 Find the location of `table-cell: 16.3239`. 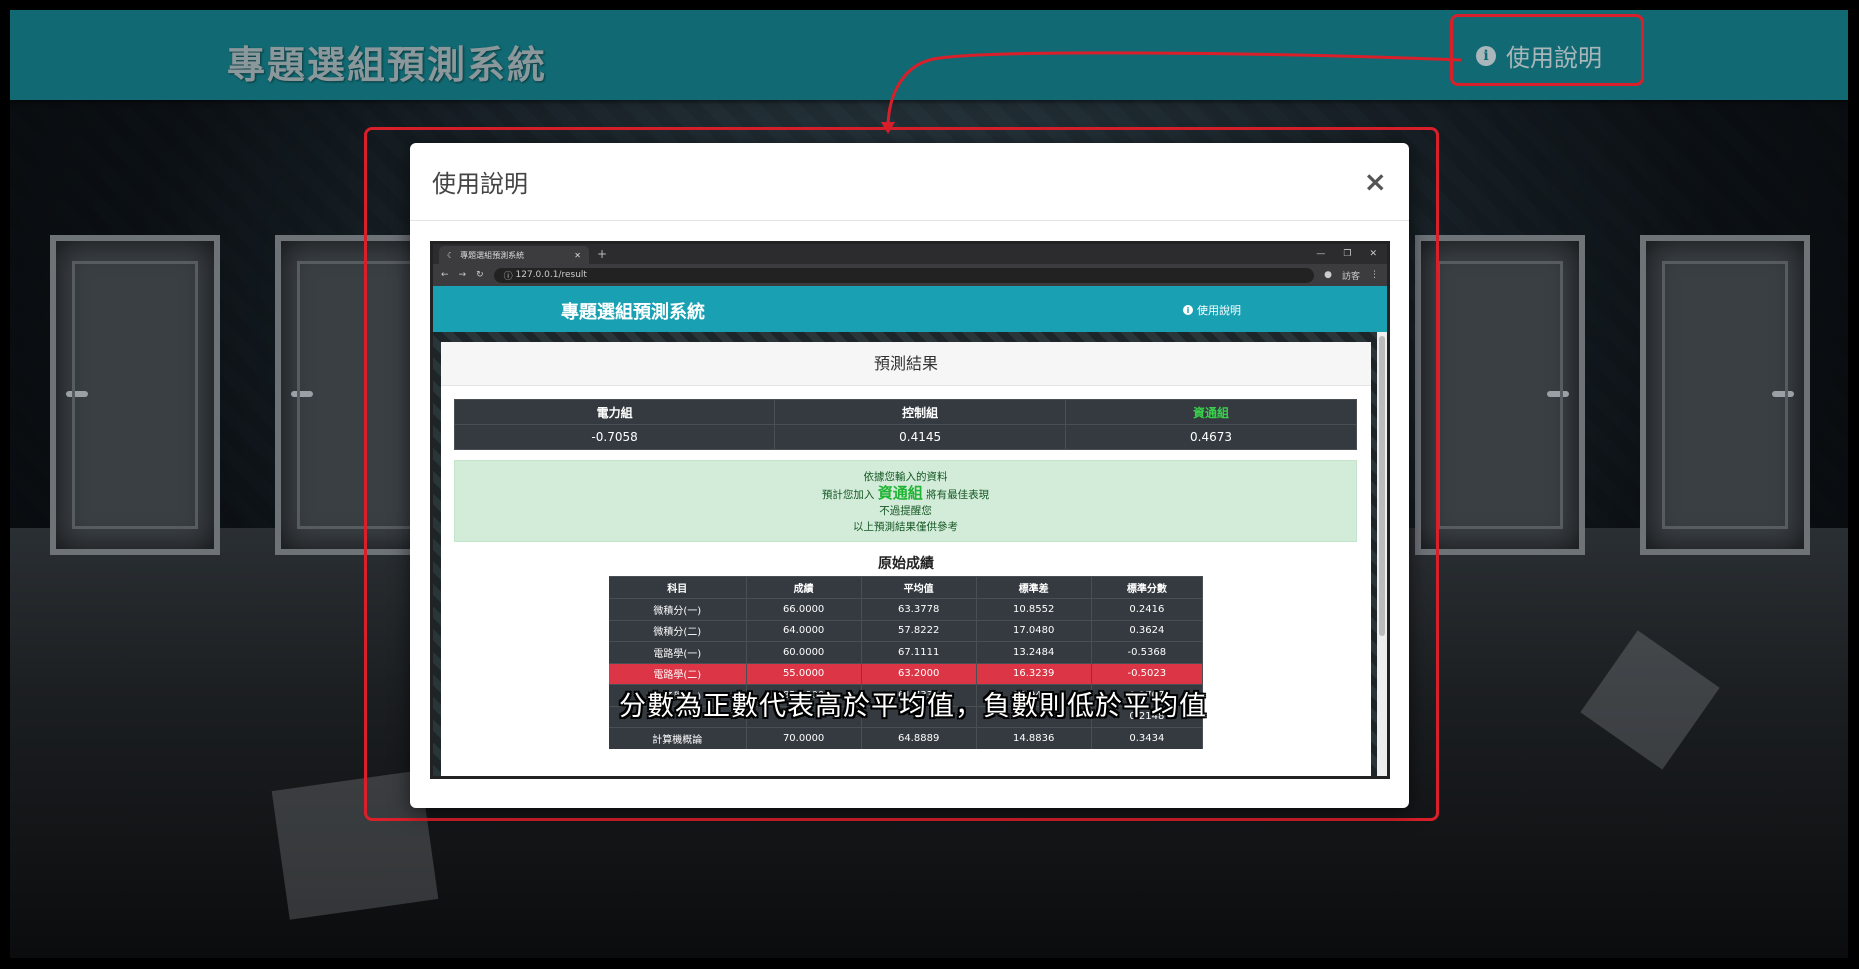

table-cell: 16.3239 is located at coordinates (1034, 673).